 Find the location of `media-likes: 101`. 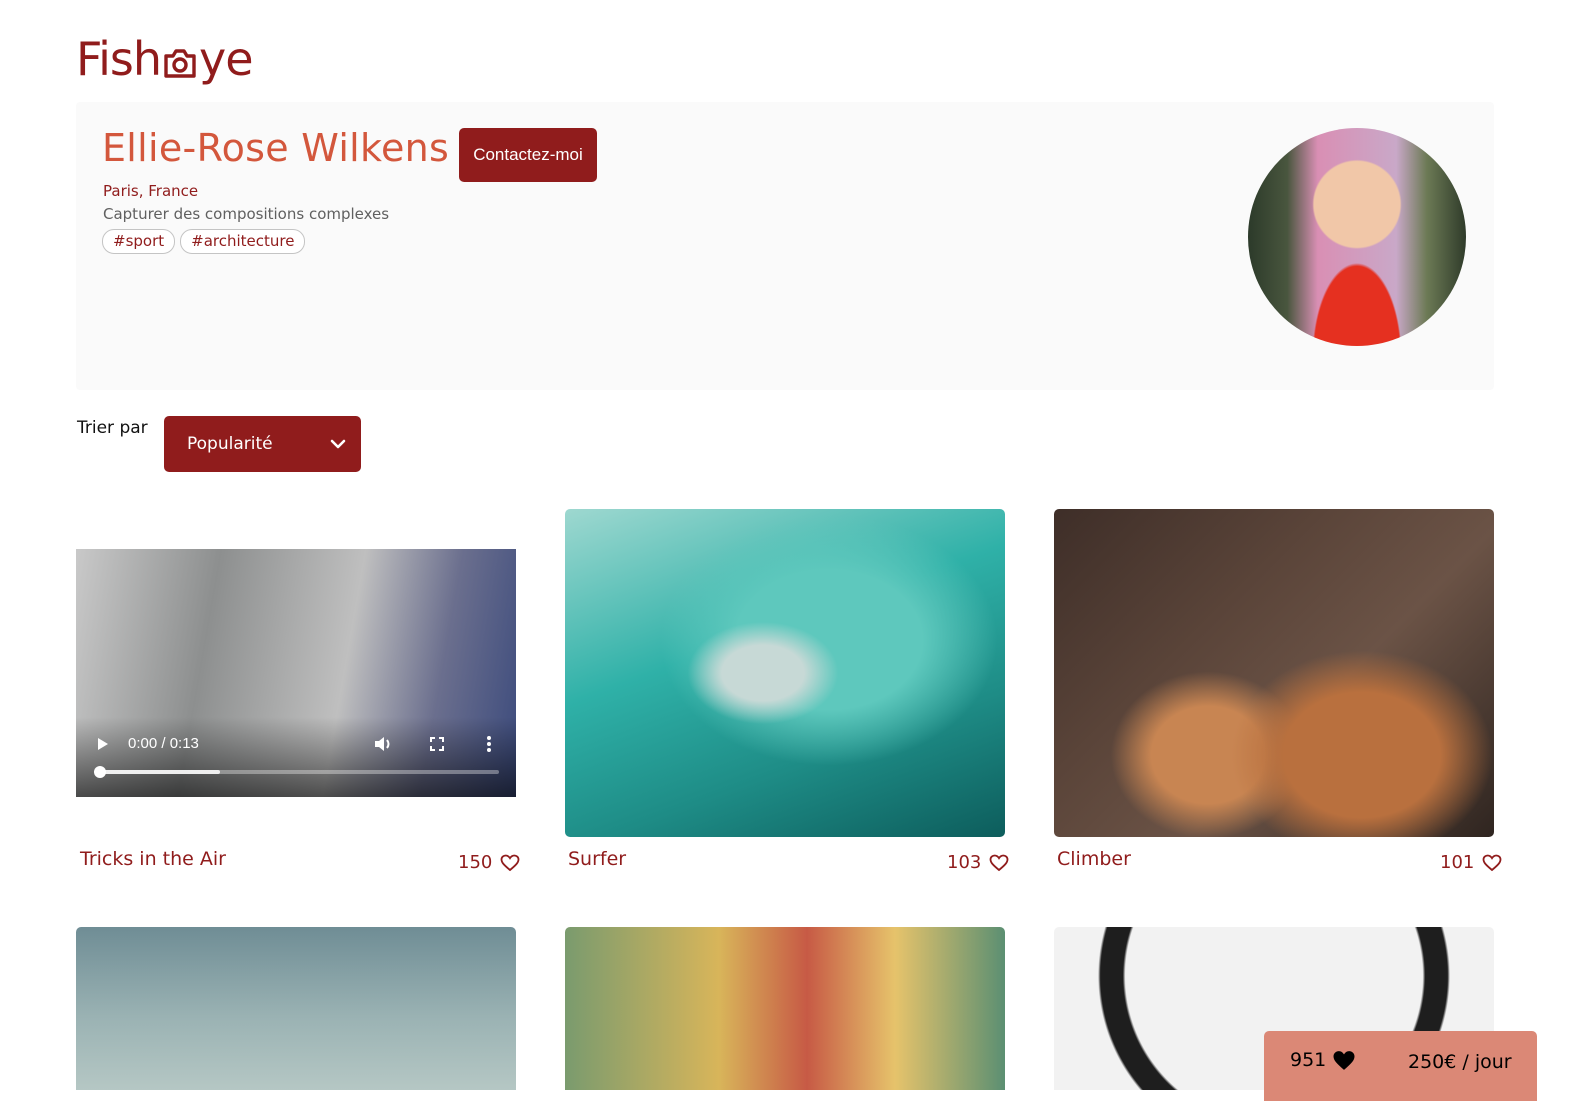

media-likes: 101 is located at coordinates (1471, 862).